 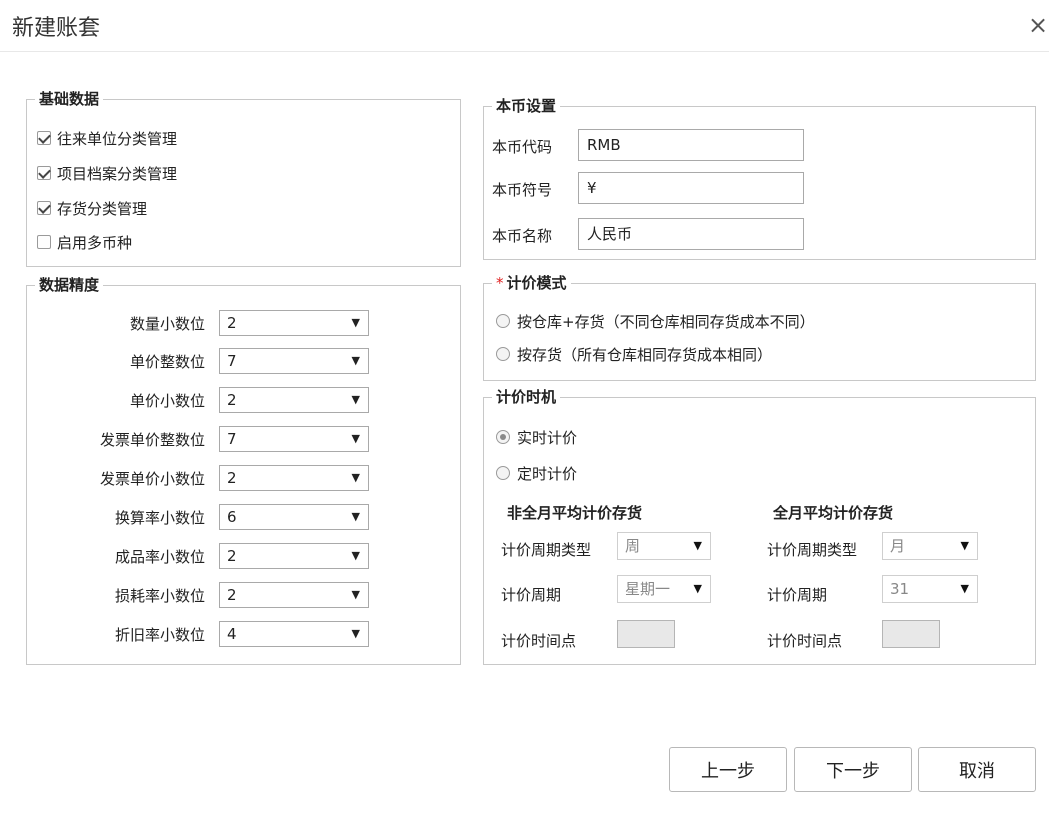 I want to click on checkbox-contact-unit-category: 往来单位分类管理, so click(x=107, y=138).